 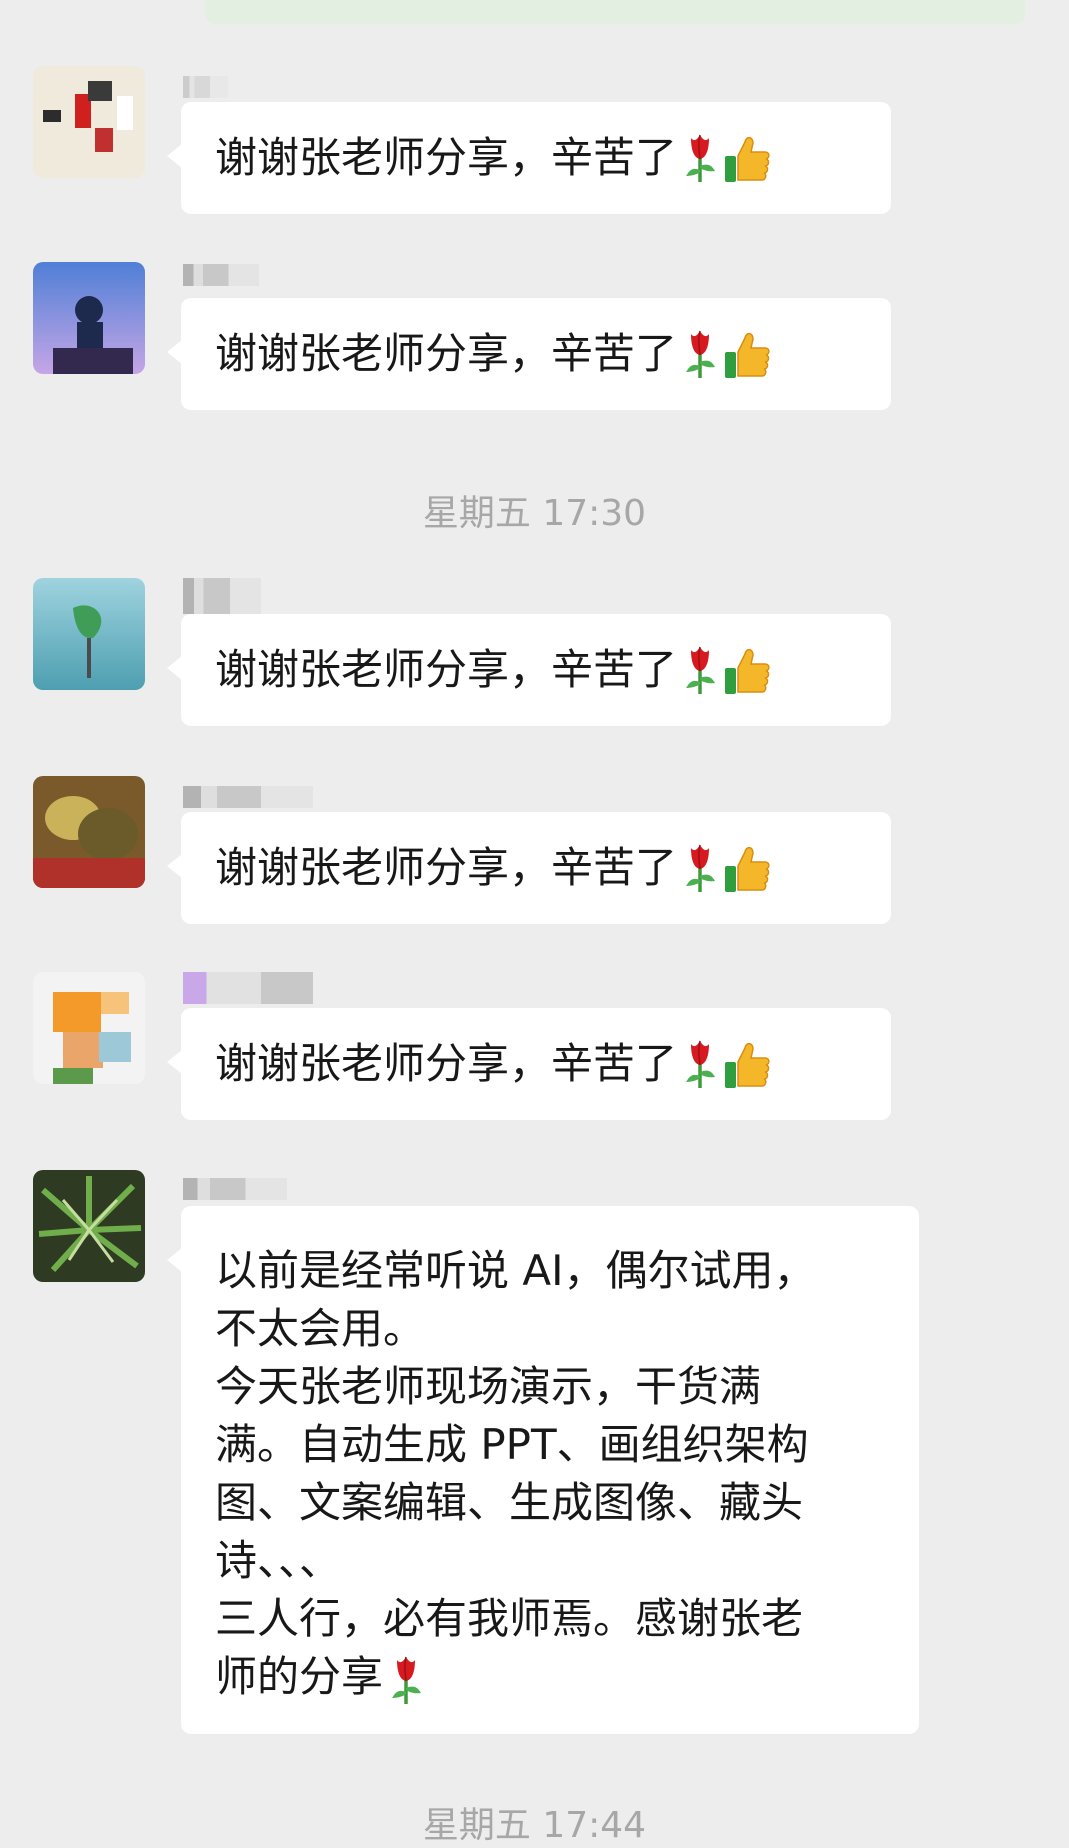 I want to click on message-line: 今天张老师现场演示，干货满, so click(x=488, y=1386).